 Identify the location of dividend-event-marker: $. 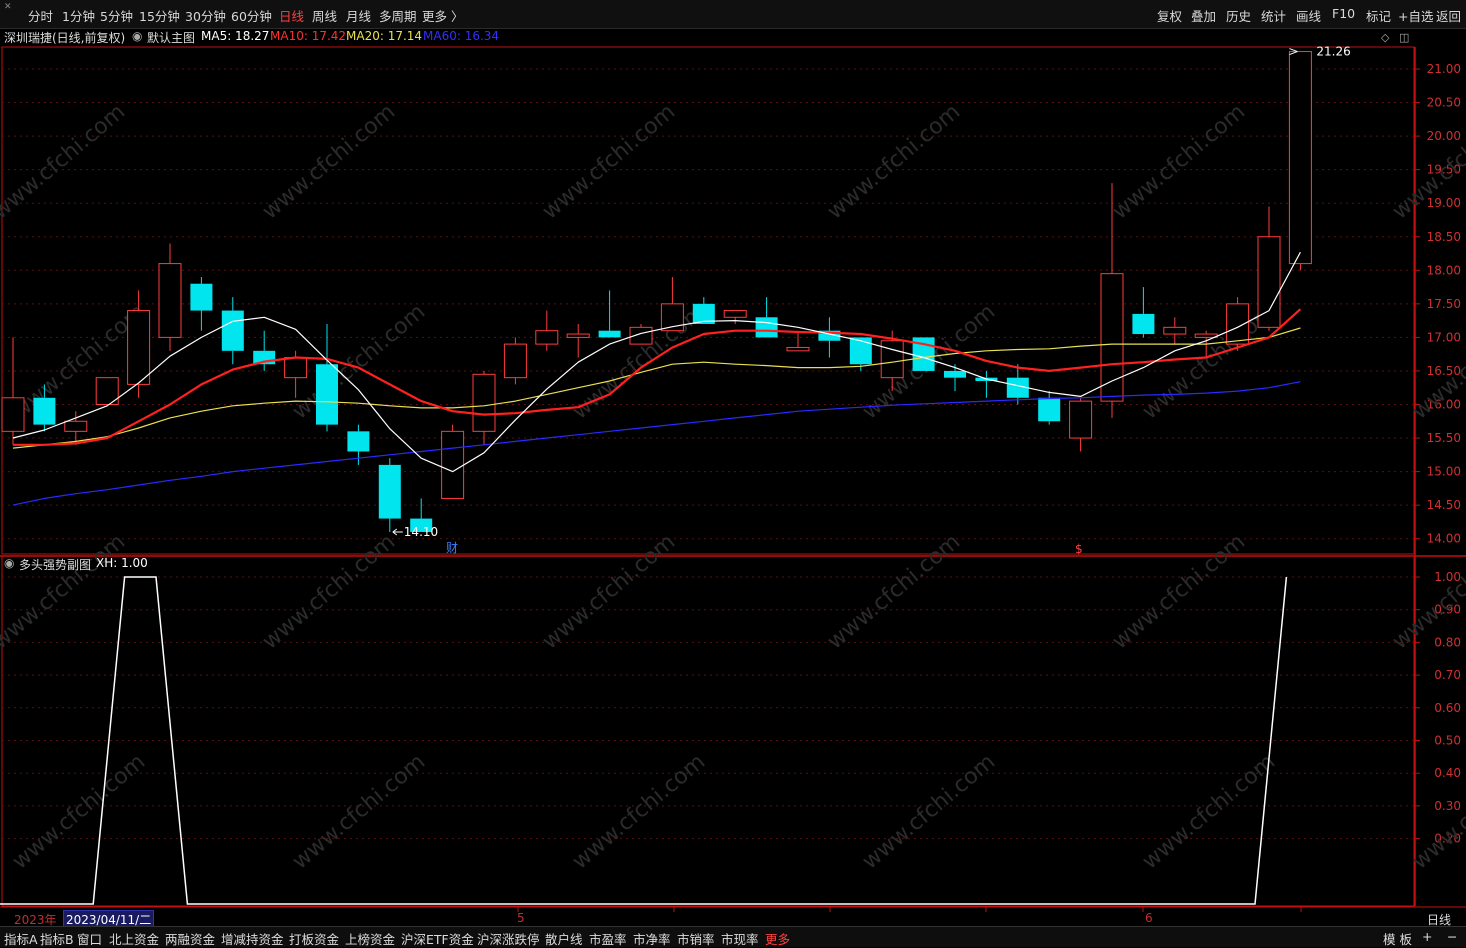
(1079, 549).